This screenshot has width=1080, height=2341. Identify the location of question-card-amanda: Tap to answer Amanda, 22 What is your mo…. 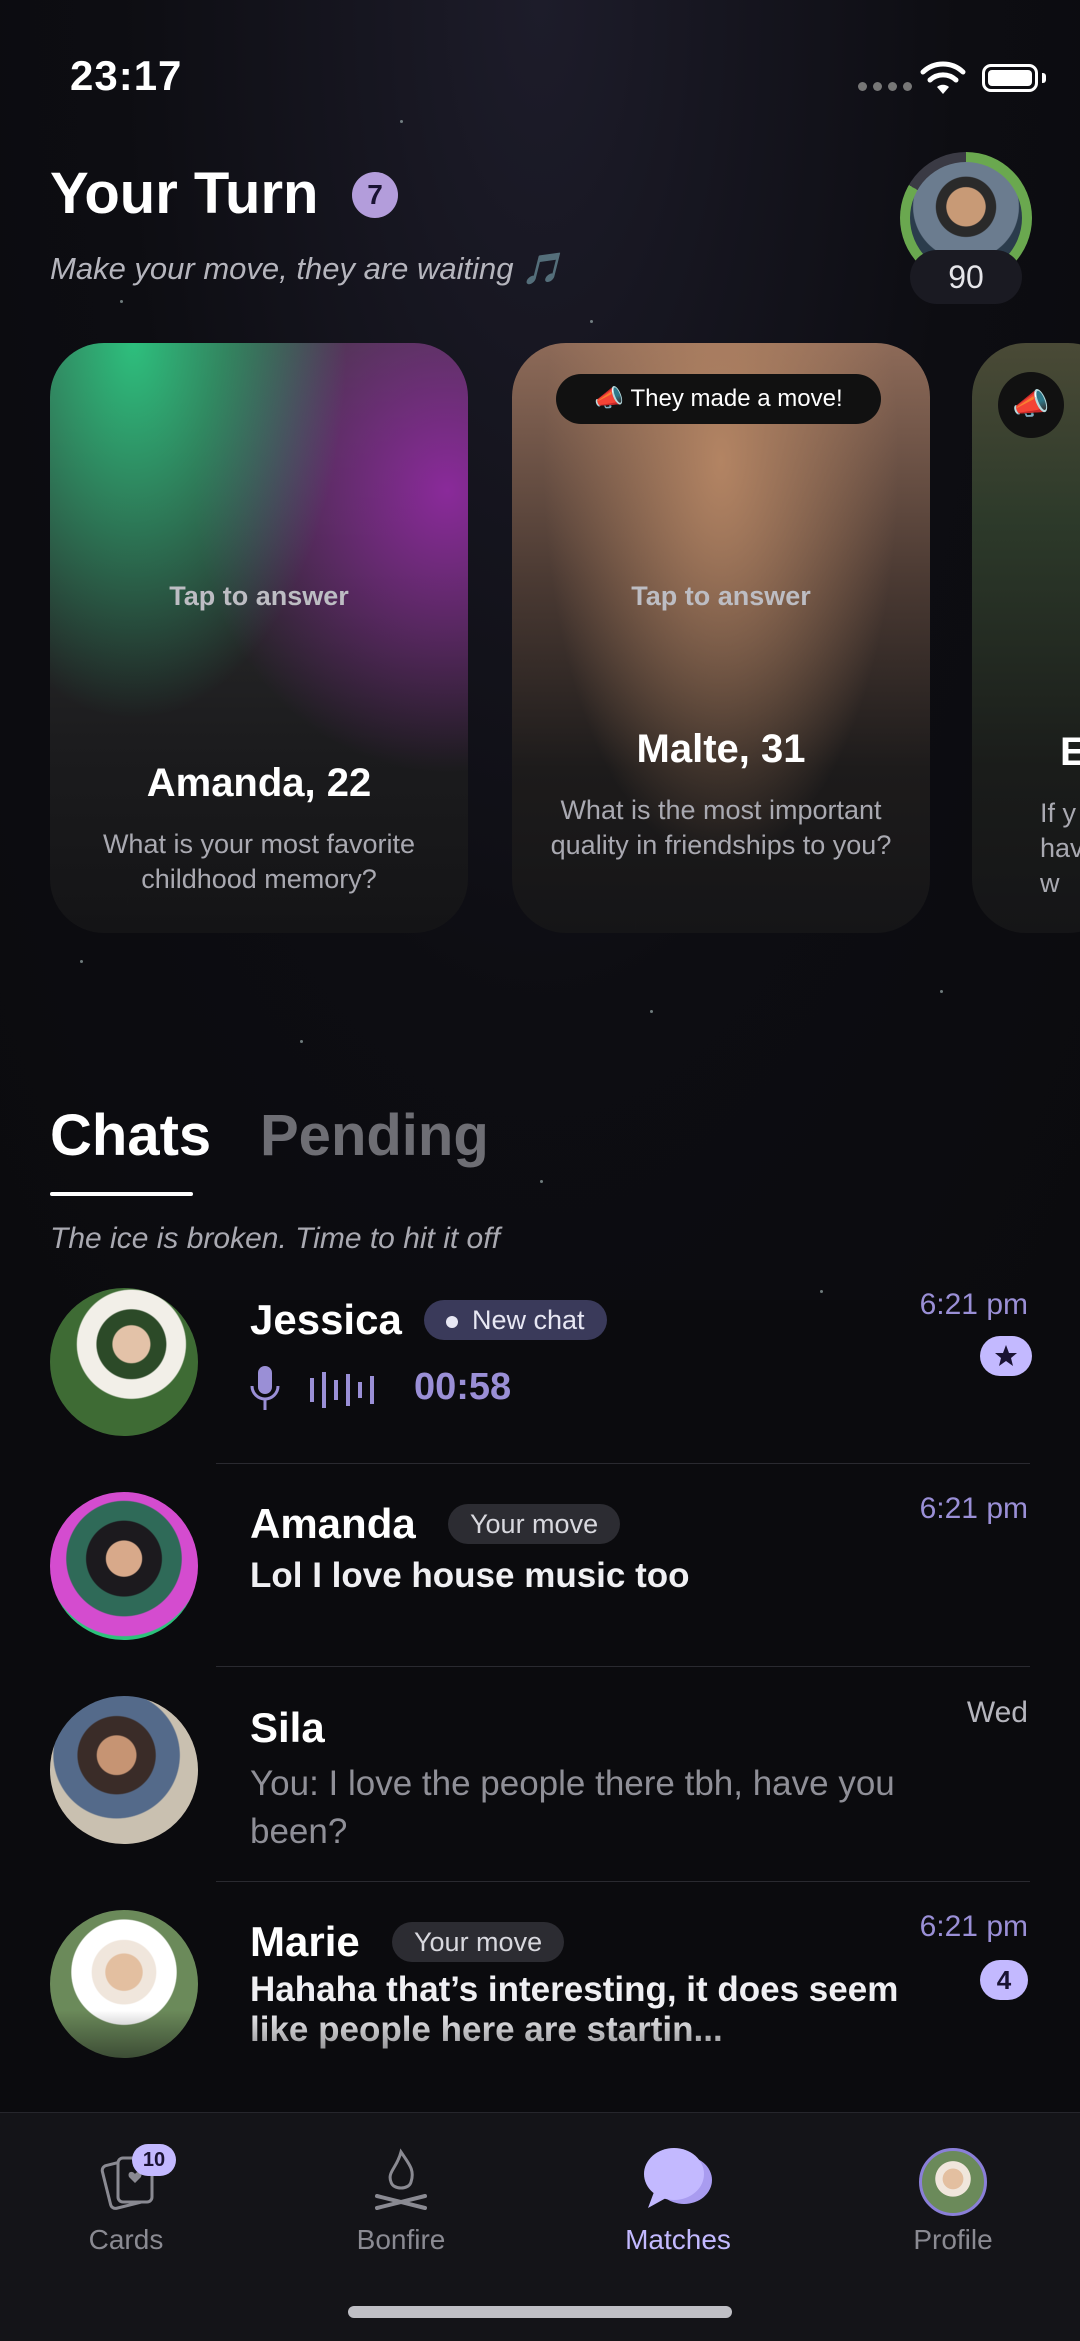
(259, 638).